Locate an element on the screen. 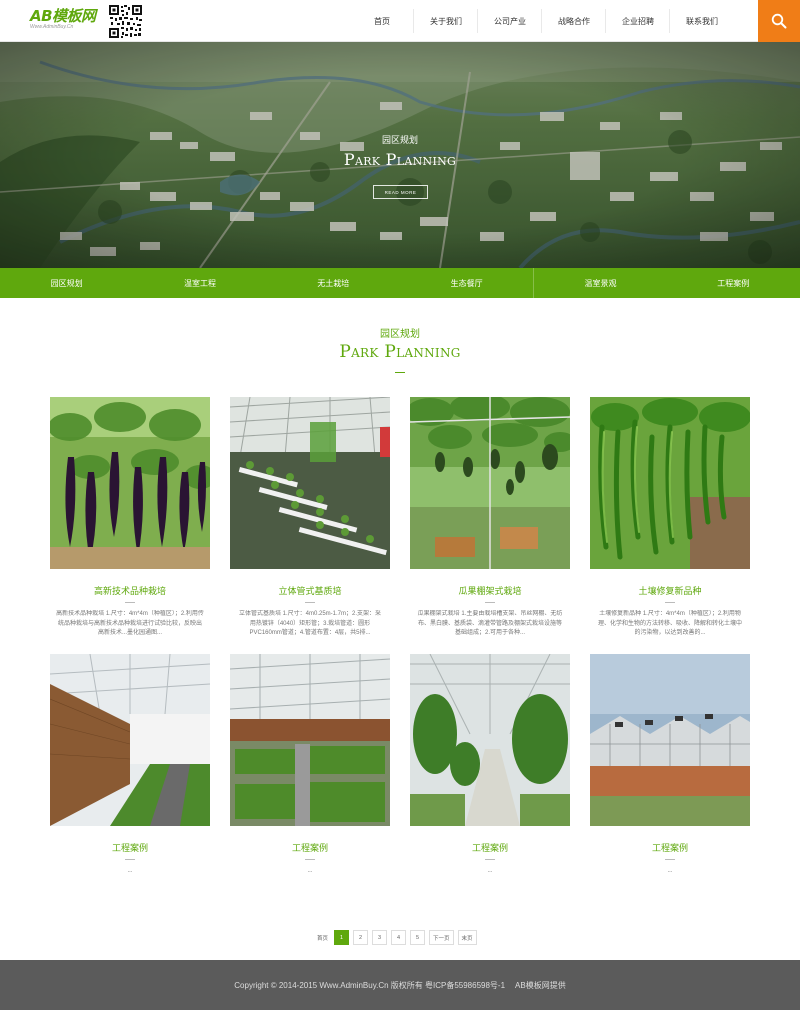  logo-subtext: Www.AdminBuy.Cn is located at coordinates (52, 27).